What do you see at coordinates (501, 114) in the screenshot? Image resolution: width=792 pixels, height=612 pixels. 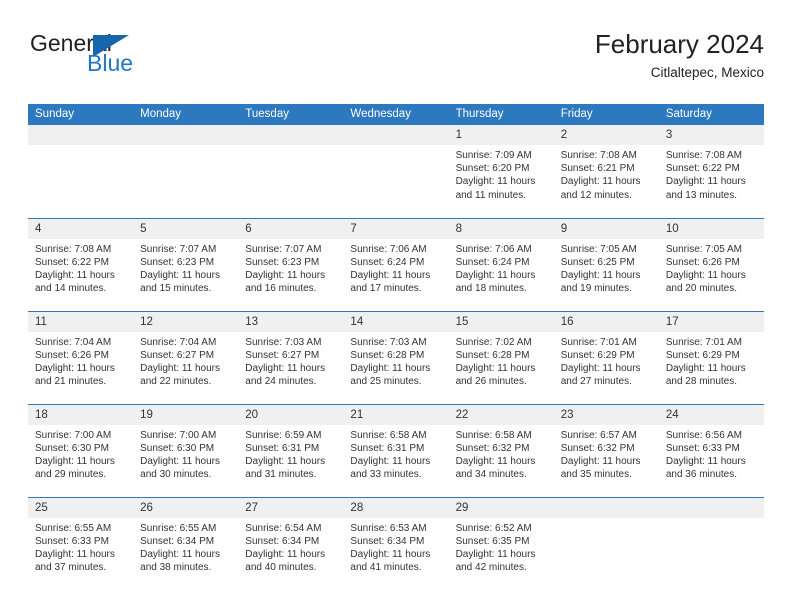 I see `weekday-header-thursday: Thursday` at bounding box center [501, 114].